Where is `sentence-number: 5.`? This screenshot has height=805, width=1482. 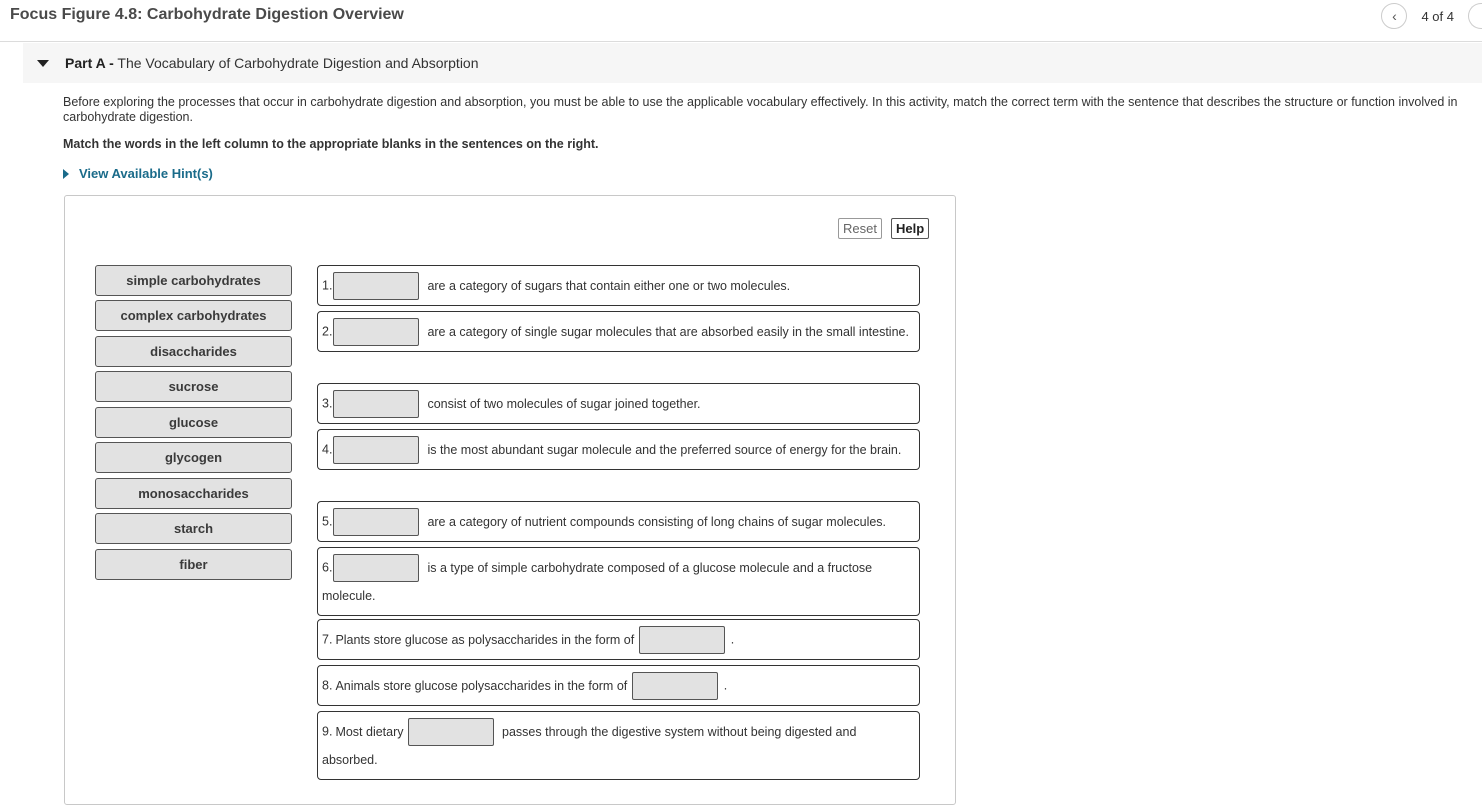 sentence-number: 5. is located at coordinates (327, 521).